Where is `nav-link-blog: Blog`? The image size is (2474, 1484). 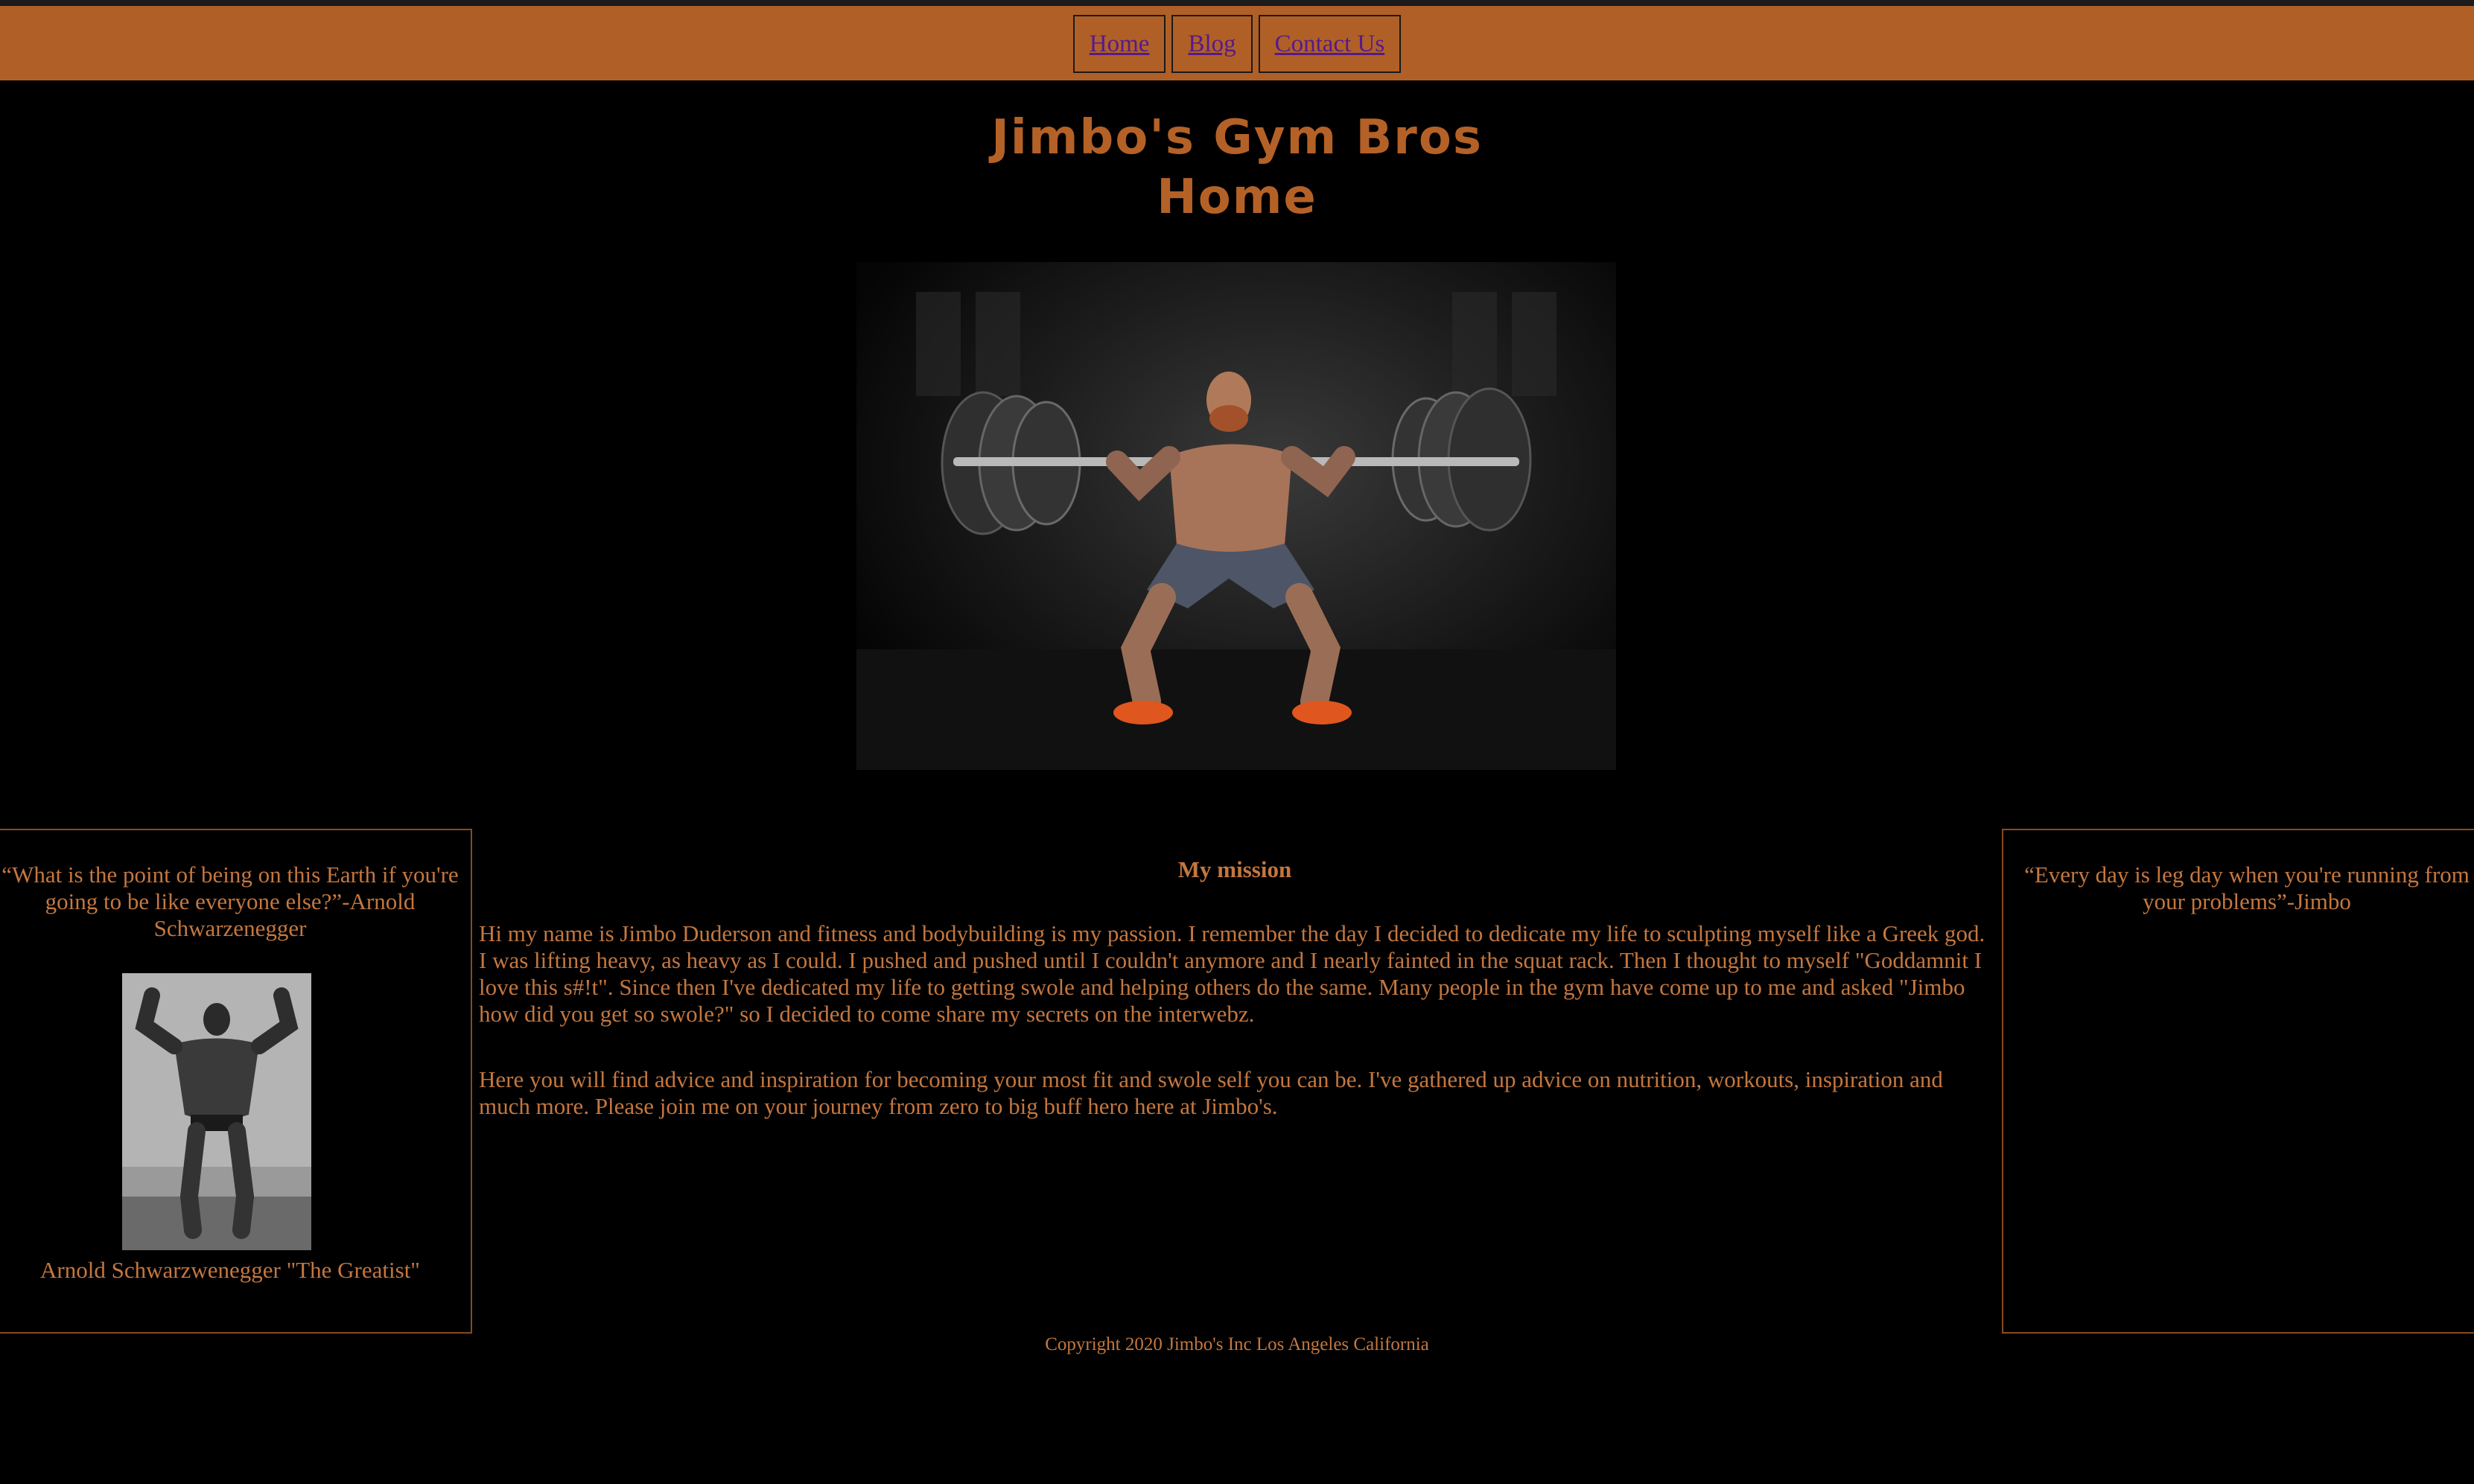 nav-link-blog: Blog is located at coordinates (1212, 44).